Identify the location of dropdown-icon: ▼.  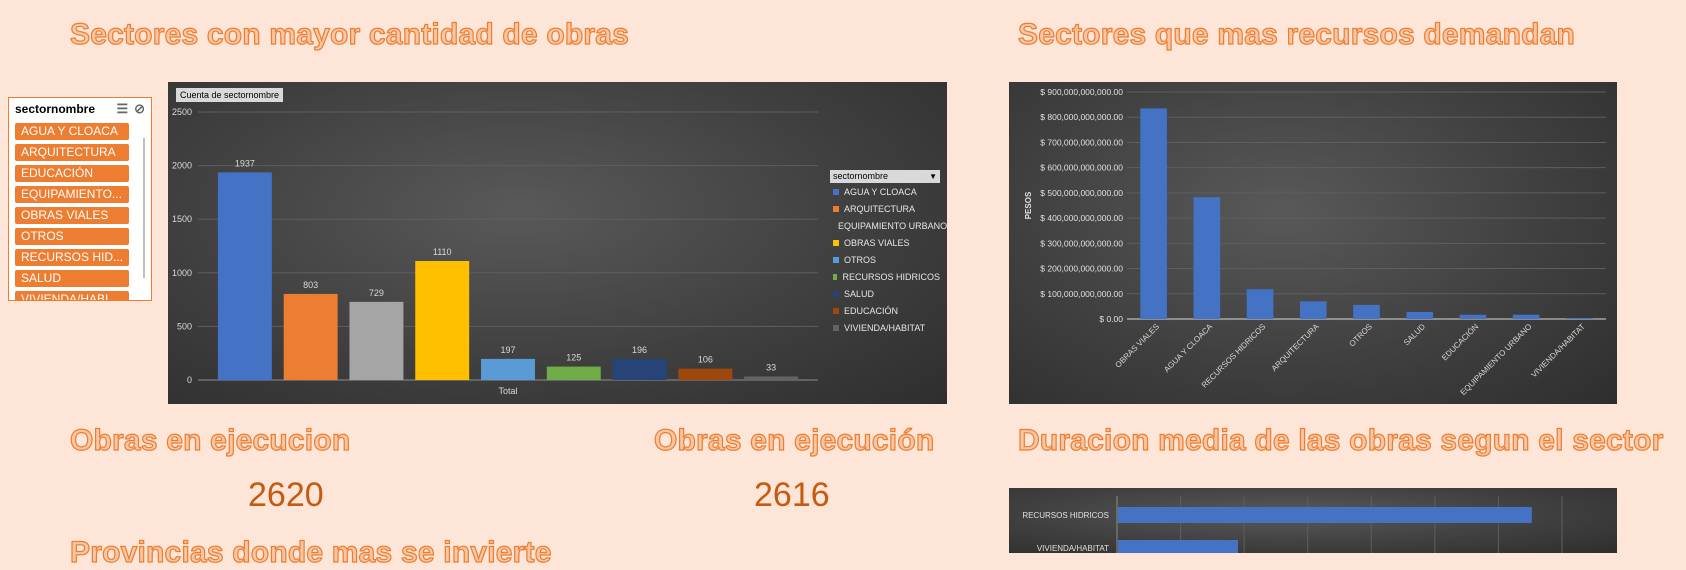
(933, 176).